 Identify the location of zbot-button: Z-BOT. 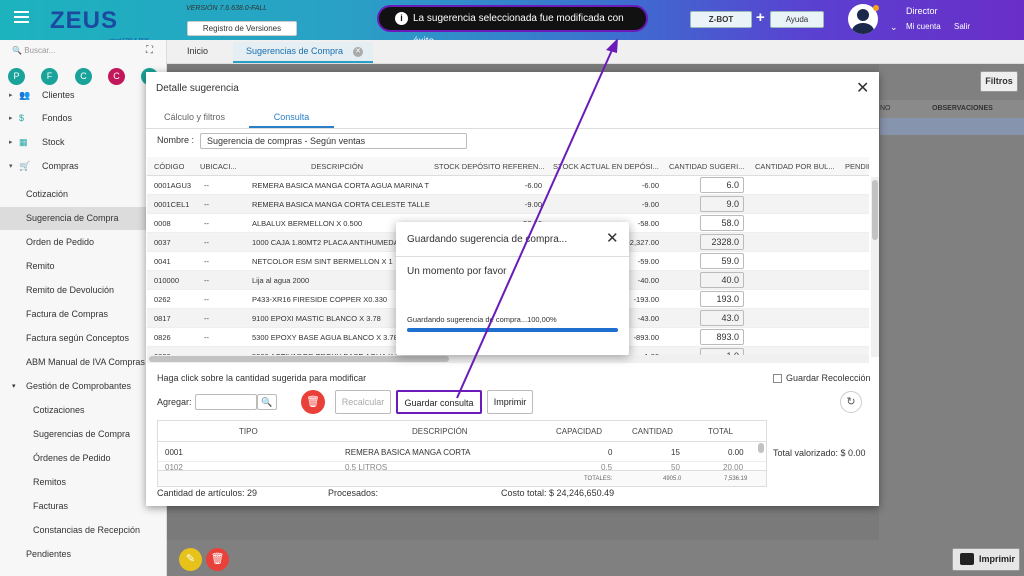
(721, 19).